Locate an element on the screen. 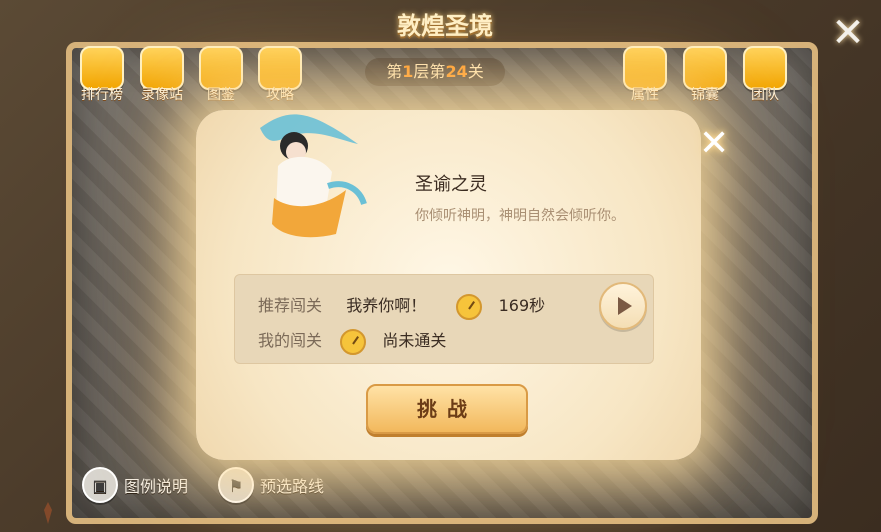 The height and width of the screenshot is (532, 881). catalog-label: 图鉴 is located at coordinates (221, 95).